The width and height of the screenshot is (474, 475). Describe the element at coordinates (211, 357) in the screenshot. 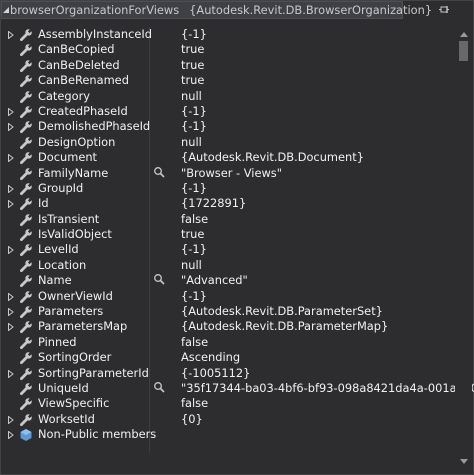

I see `property-value: Ascending` at that location.